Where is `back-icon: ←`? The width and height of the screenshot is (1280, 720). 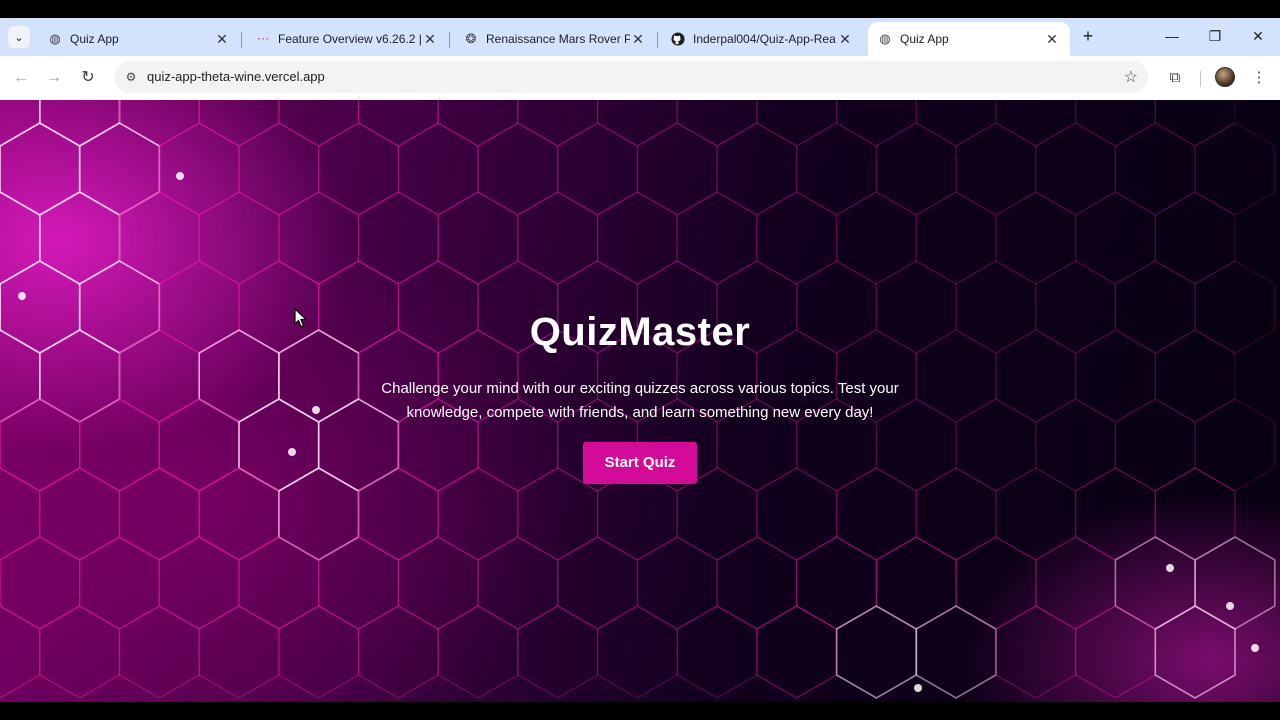 back-icon: ← is located at coordinates (21, 78).